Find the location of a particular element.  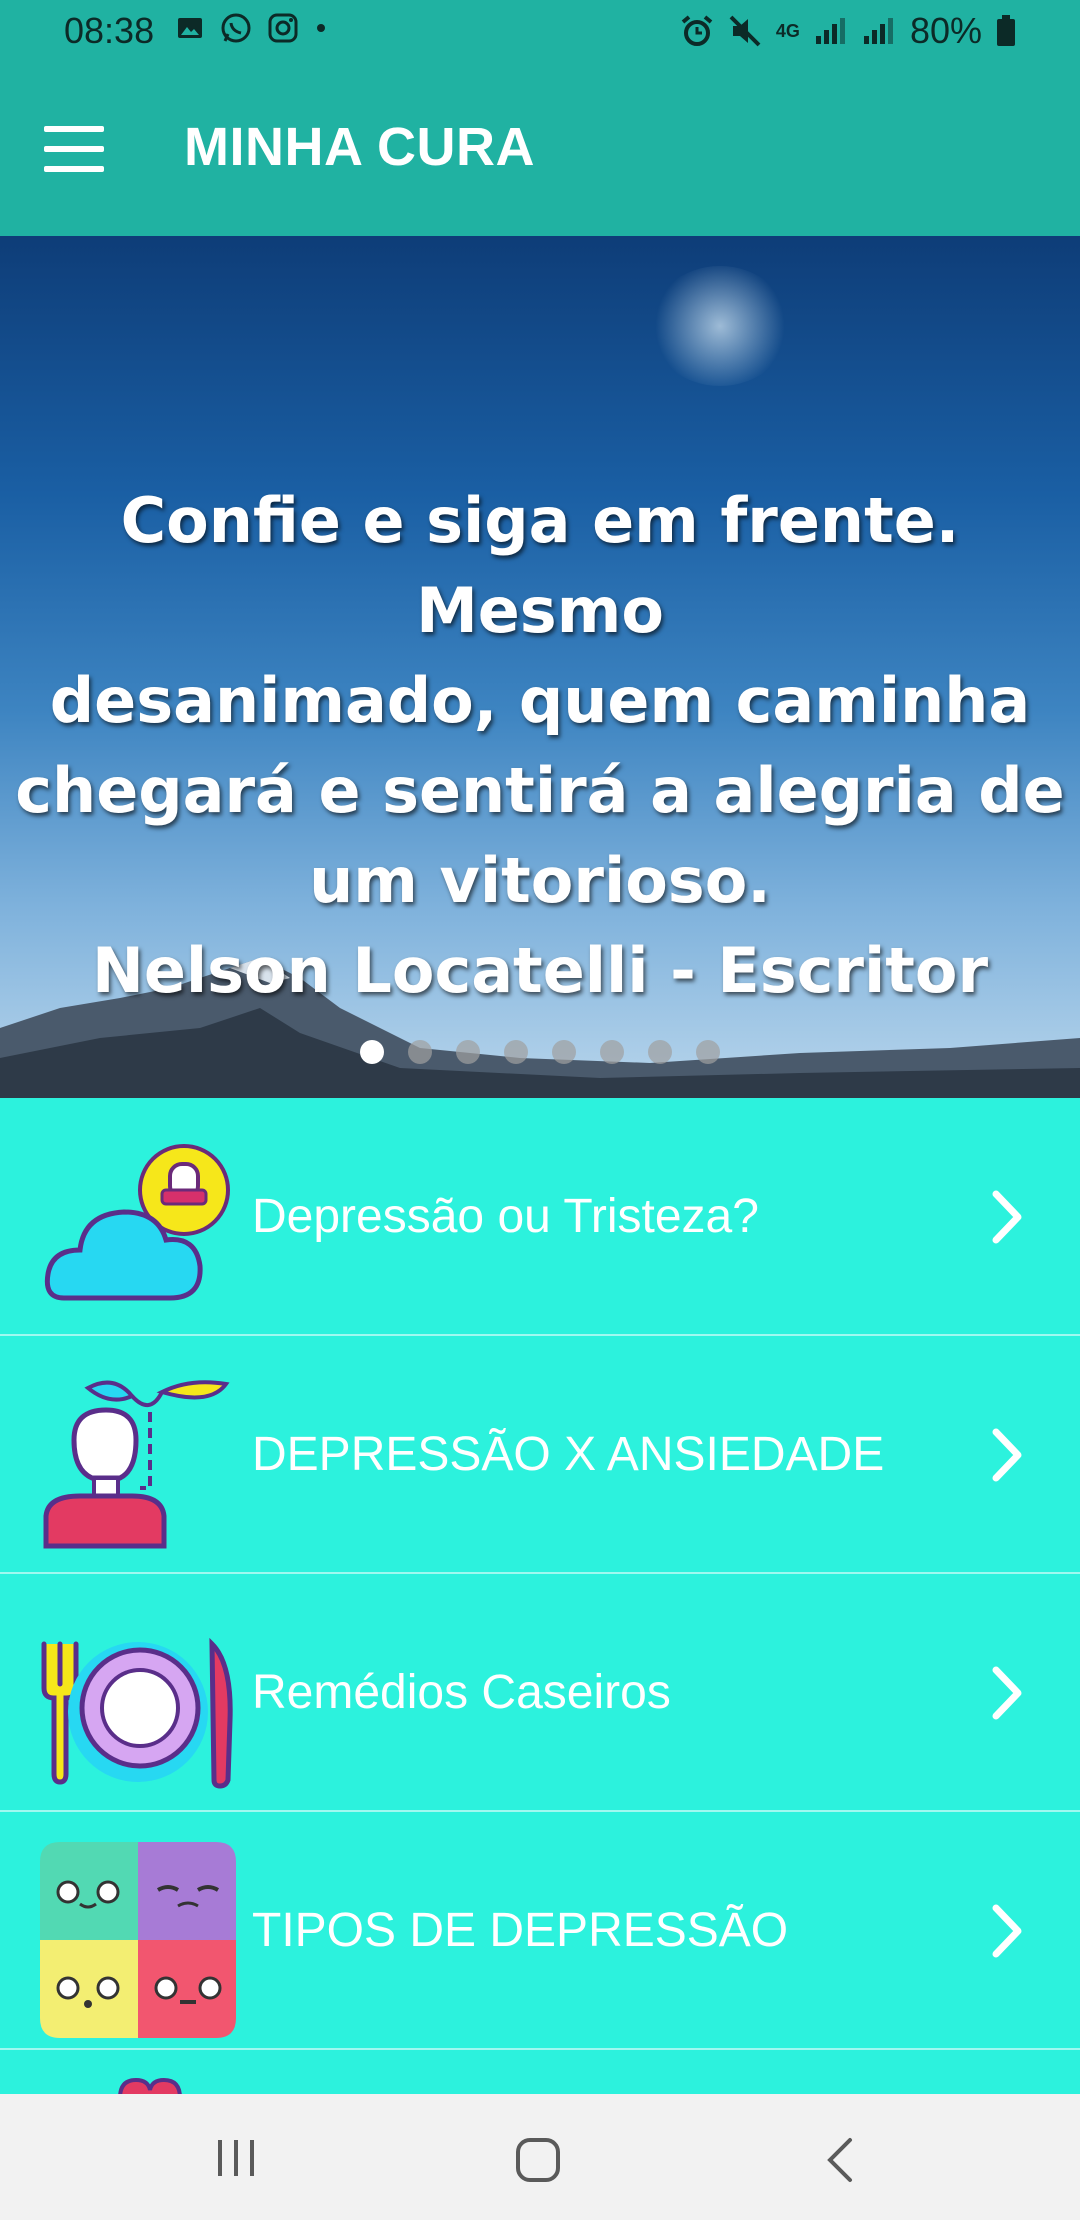

emoji-faces-icon is located at coordinates (138, 1940).